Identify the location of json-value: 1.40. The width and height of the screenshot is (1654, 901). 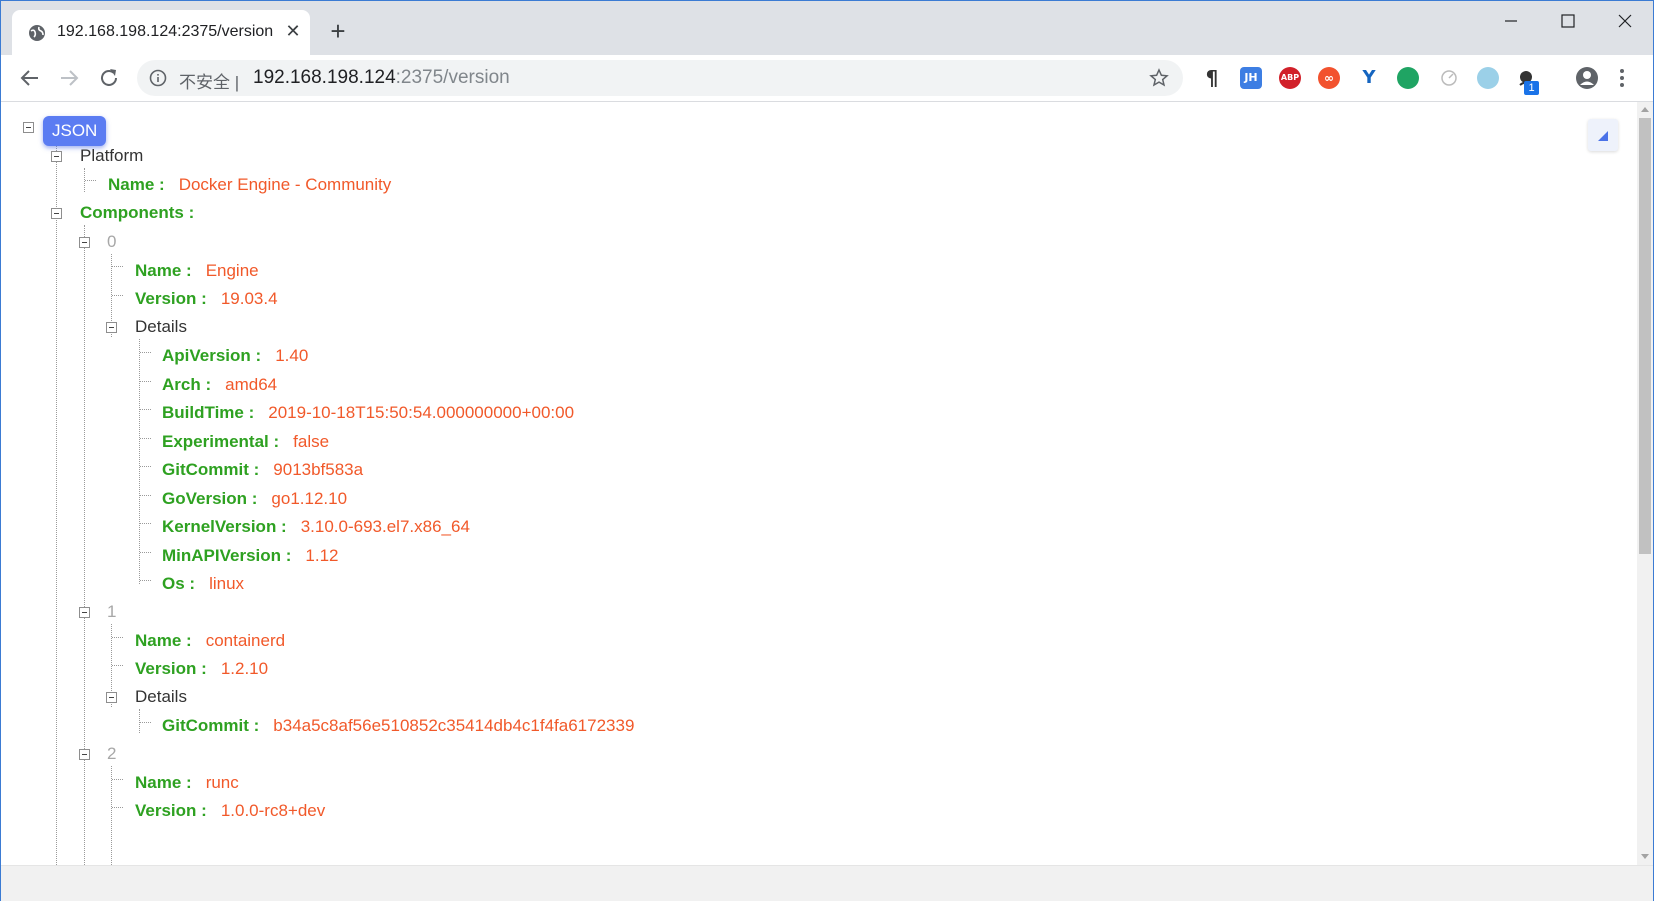
(292, 355).